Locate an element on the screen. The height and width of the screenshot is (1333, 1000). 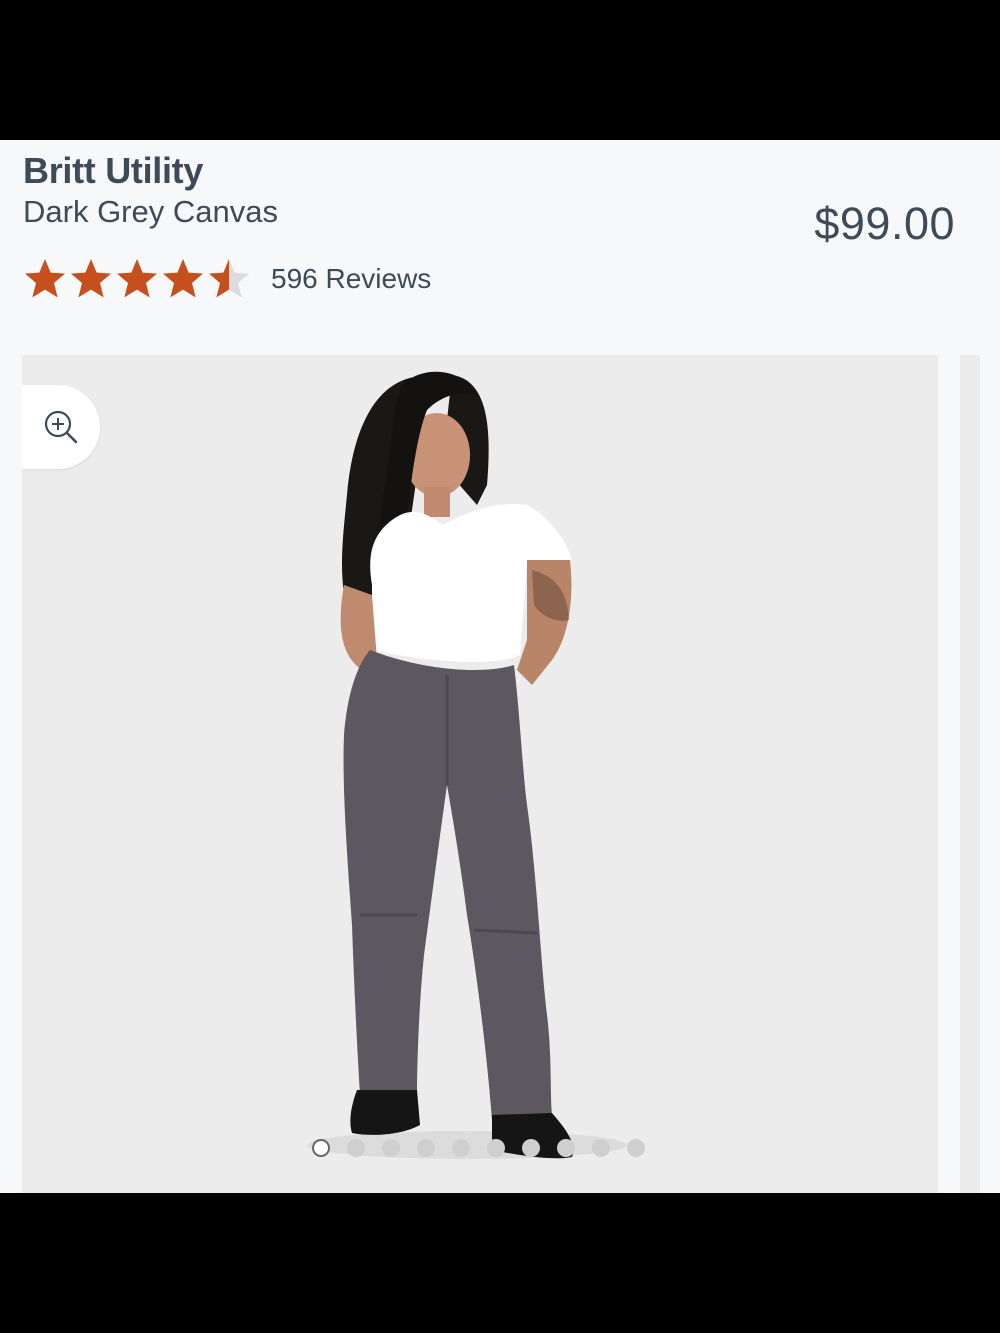
product-rating: 596 Reviews is located at coordinates (227, 279).